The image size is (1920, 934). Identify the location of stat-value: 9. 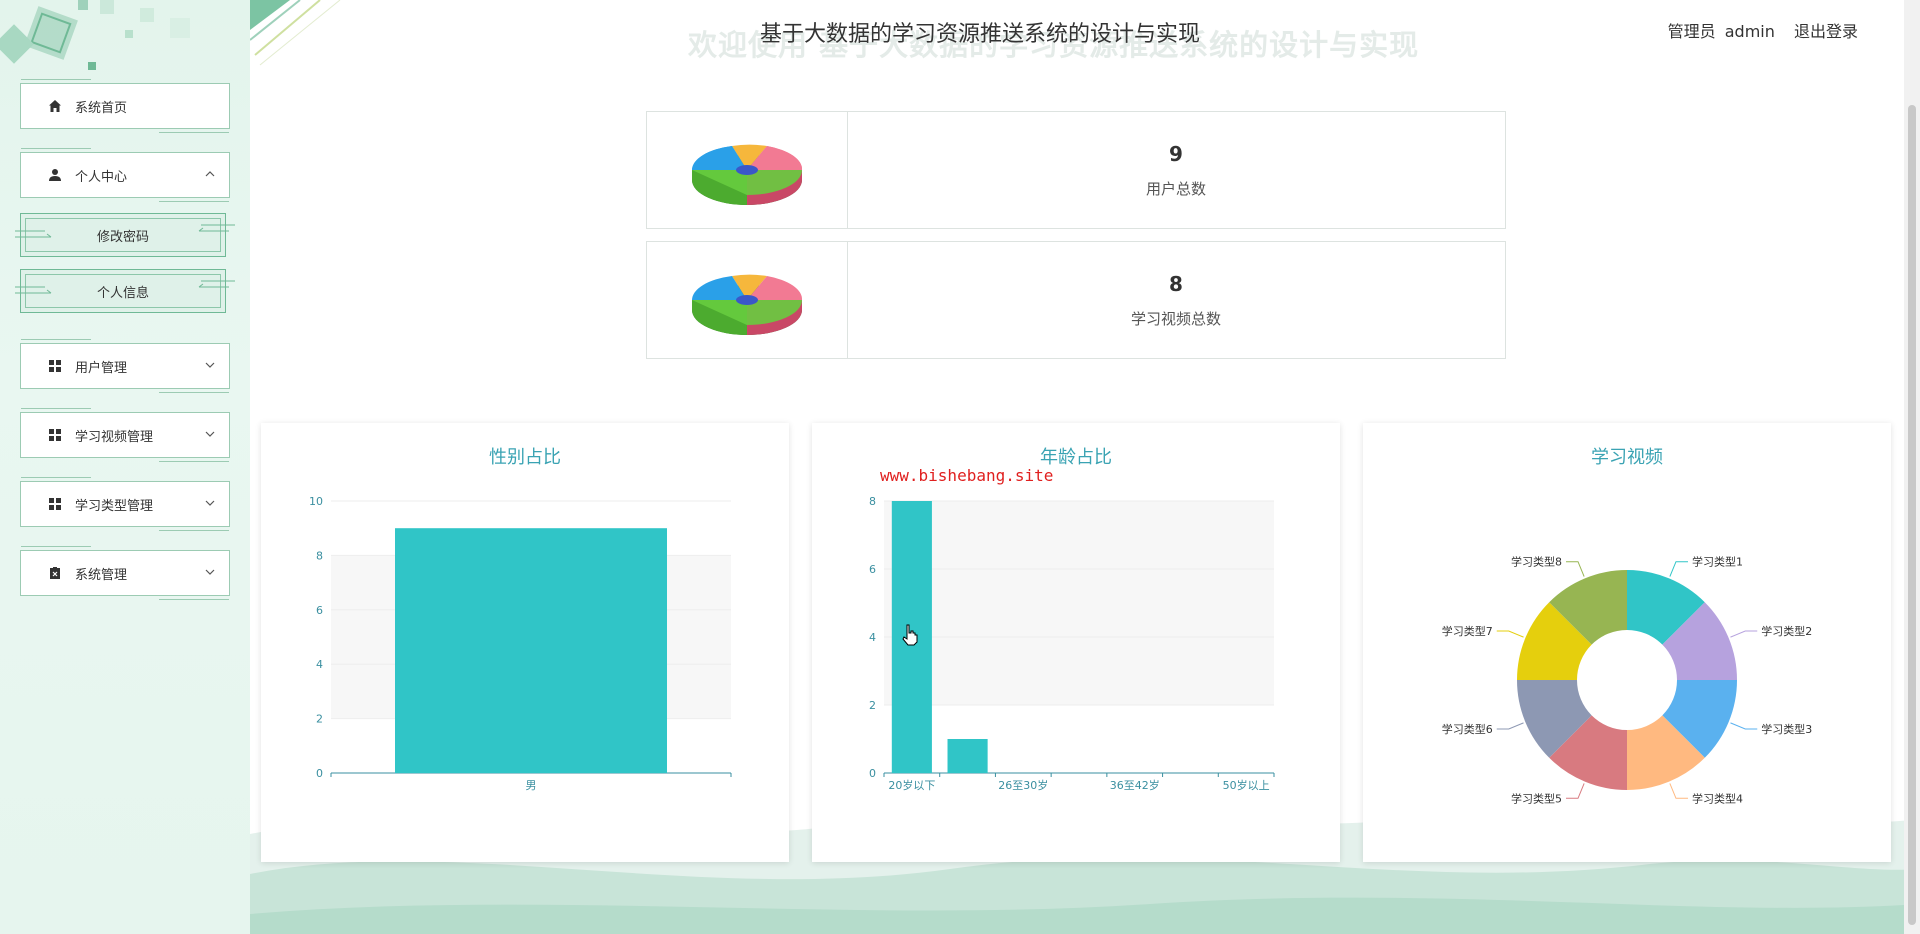
(1176, 154).